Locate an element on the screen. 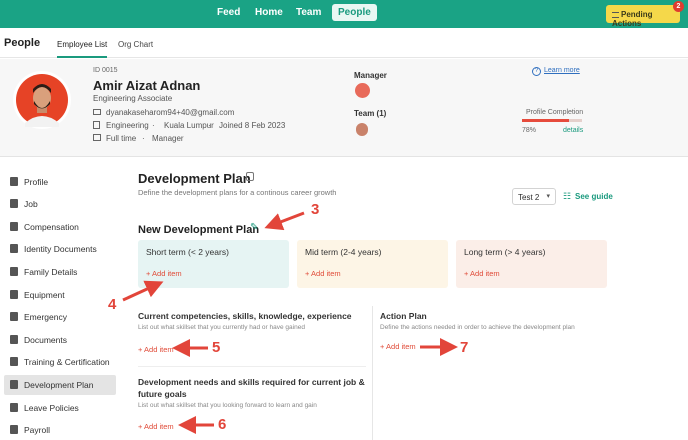 The width and height of the screenshot is (688, 440). annotation-5: 5 is located at coordinates (216, 347).